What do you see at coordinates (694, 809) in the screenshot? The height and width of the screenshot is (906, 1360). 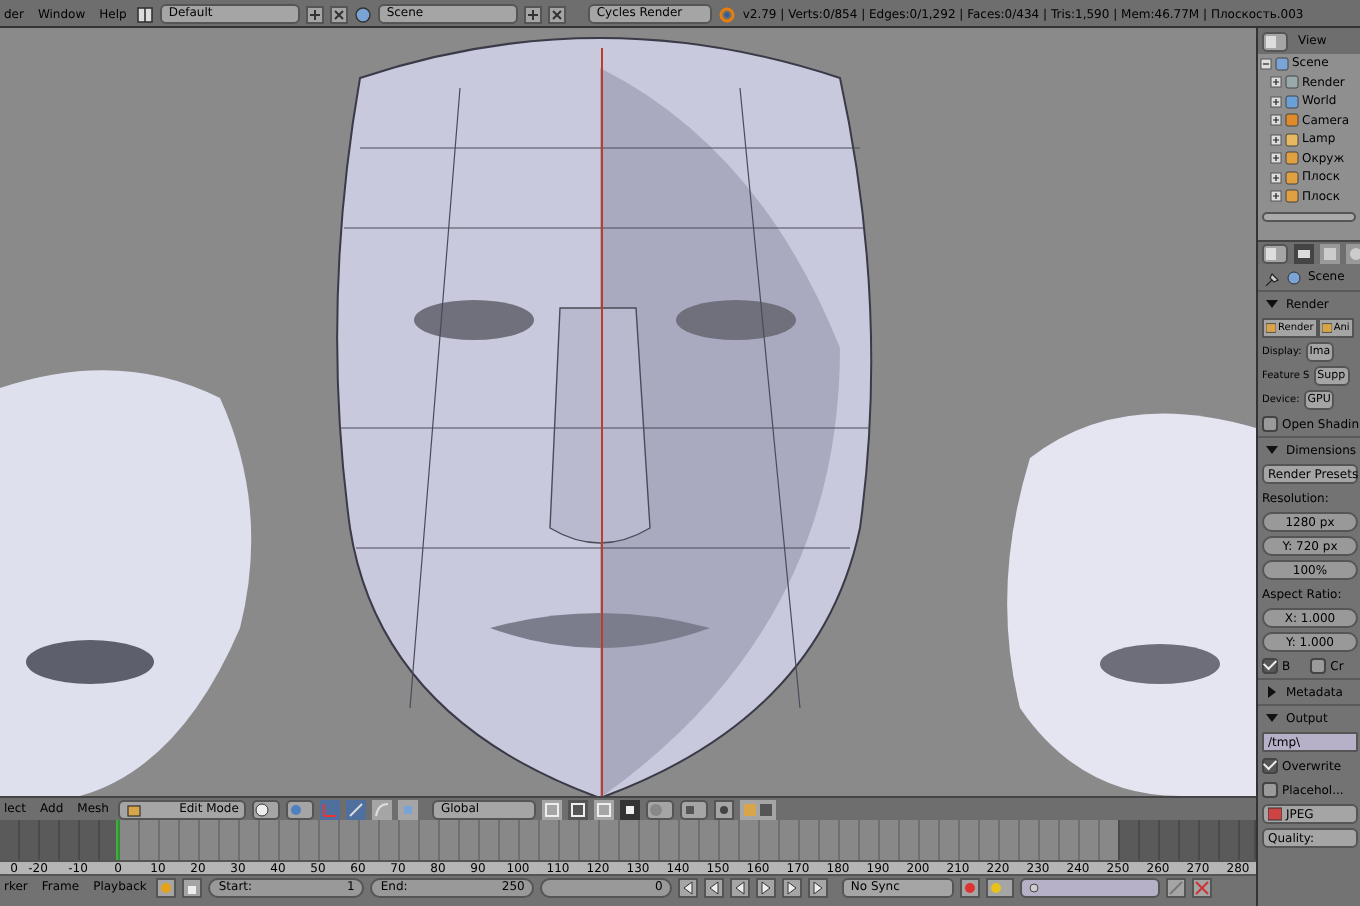 I see `snap-icon` at bounding box center [694, 809].